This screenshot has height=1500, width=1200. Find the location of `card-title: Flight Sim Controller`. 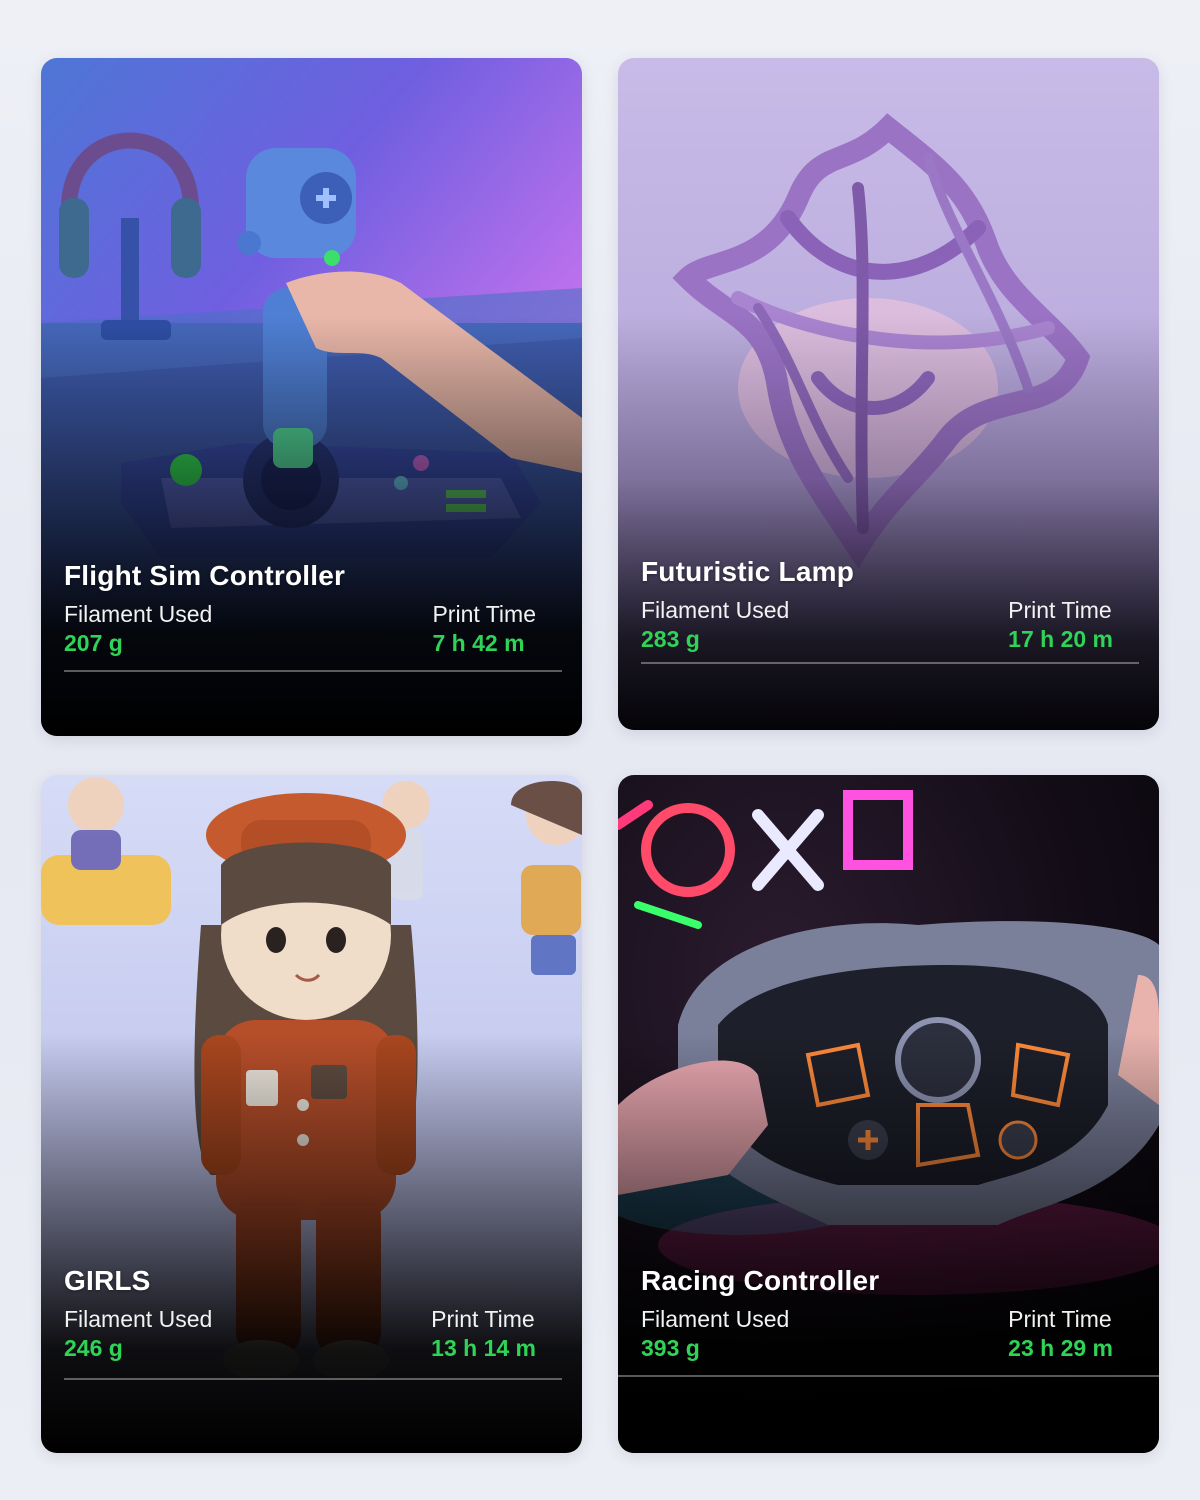

card-title: Flight Sim Controller is located at coordinates (205, 575).